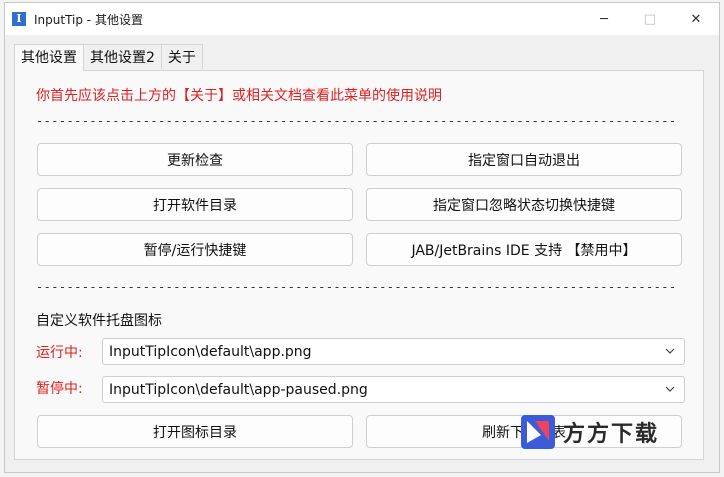  What do you see at coordinates (524, 159) in the screenshot?
I see `auto-exit-window-button: 指定窗口自动退出` at bounding box center [524, 159].